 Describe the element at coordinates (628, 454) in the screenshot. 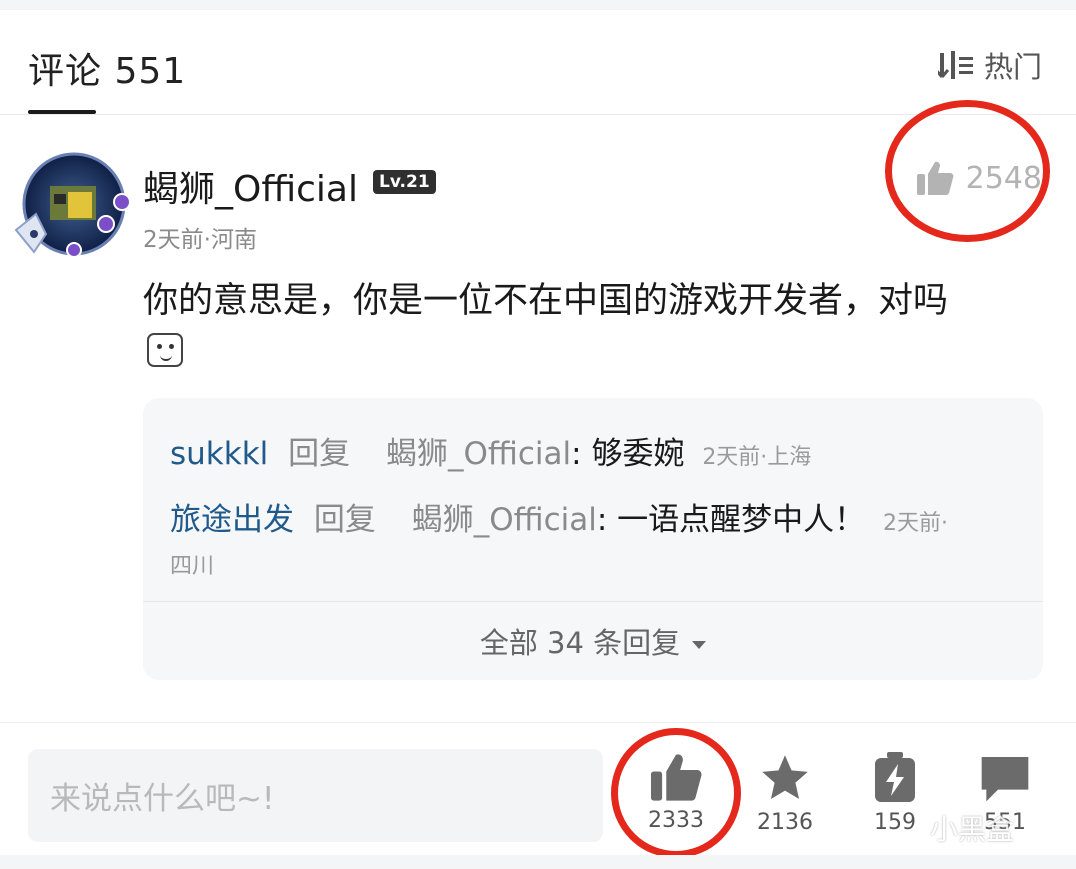

I see `reply-text: : 够委婉` at that location.